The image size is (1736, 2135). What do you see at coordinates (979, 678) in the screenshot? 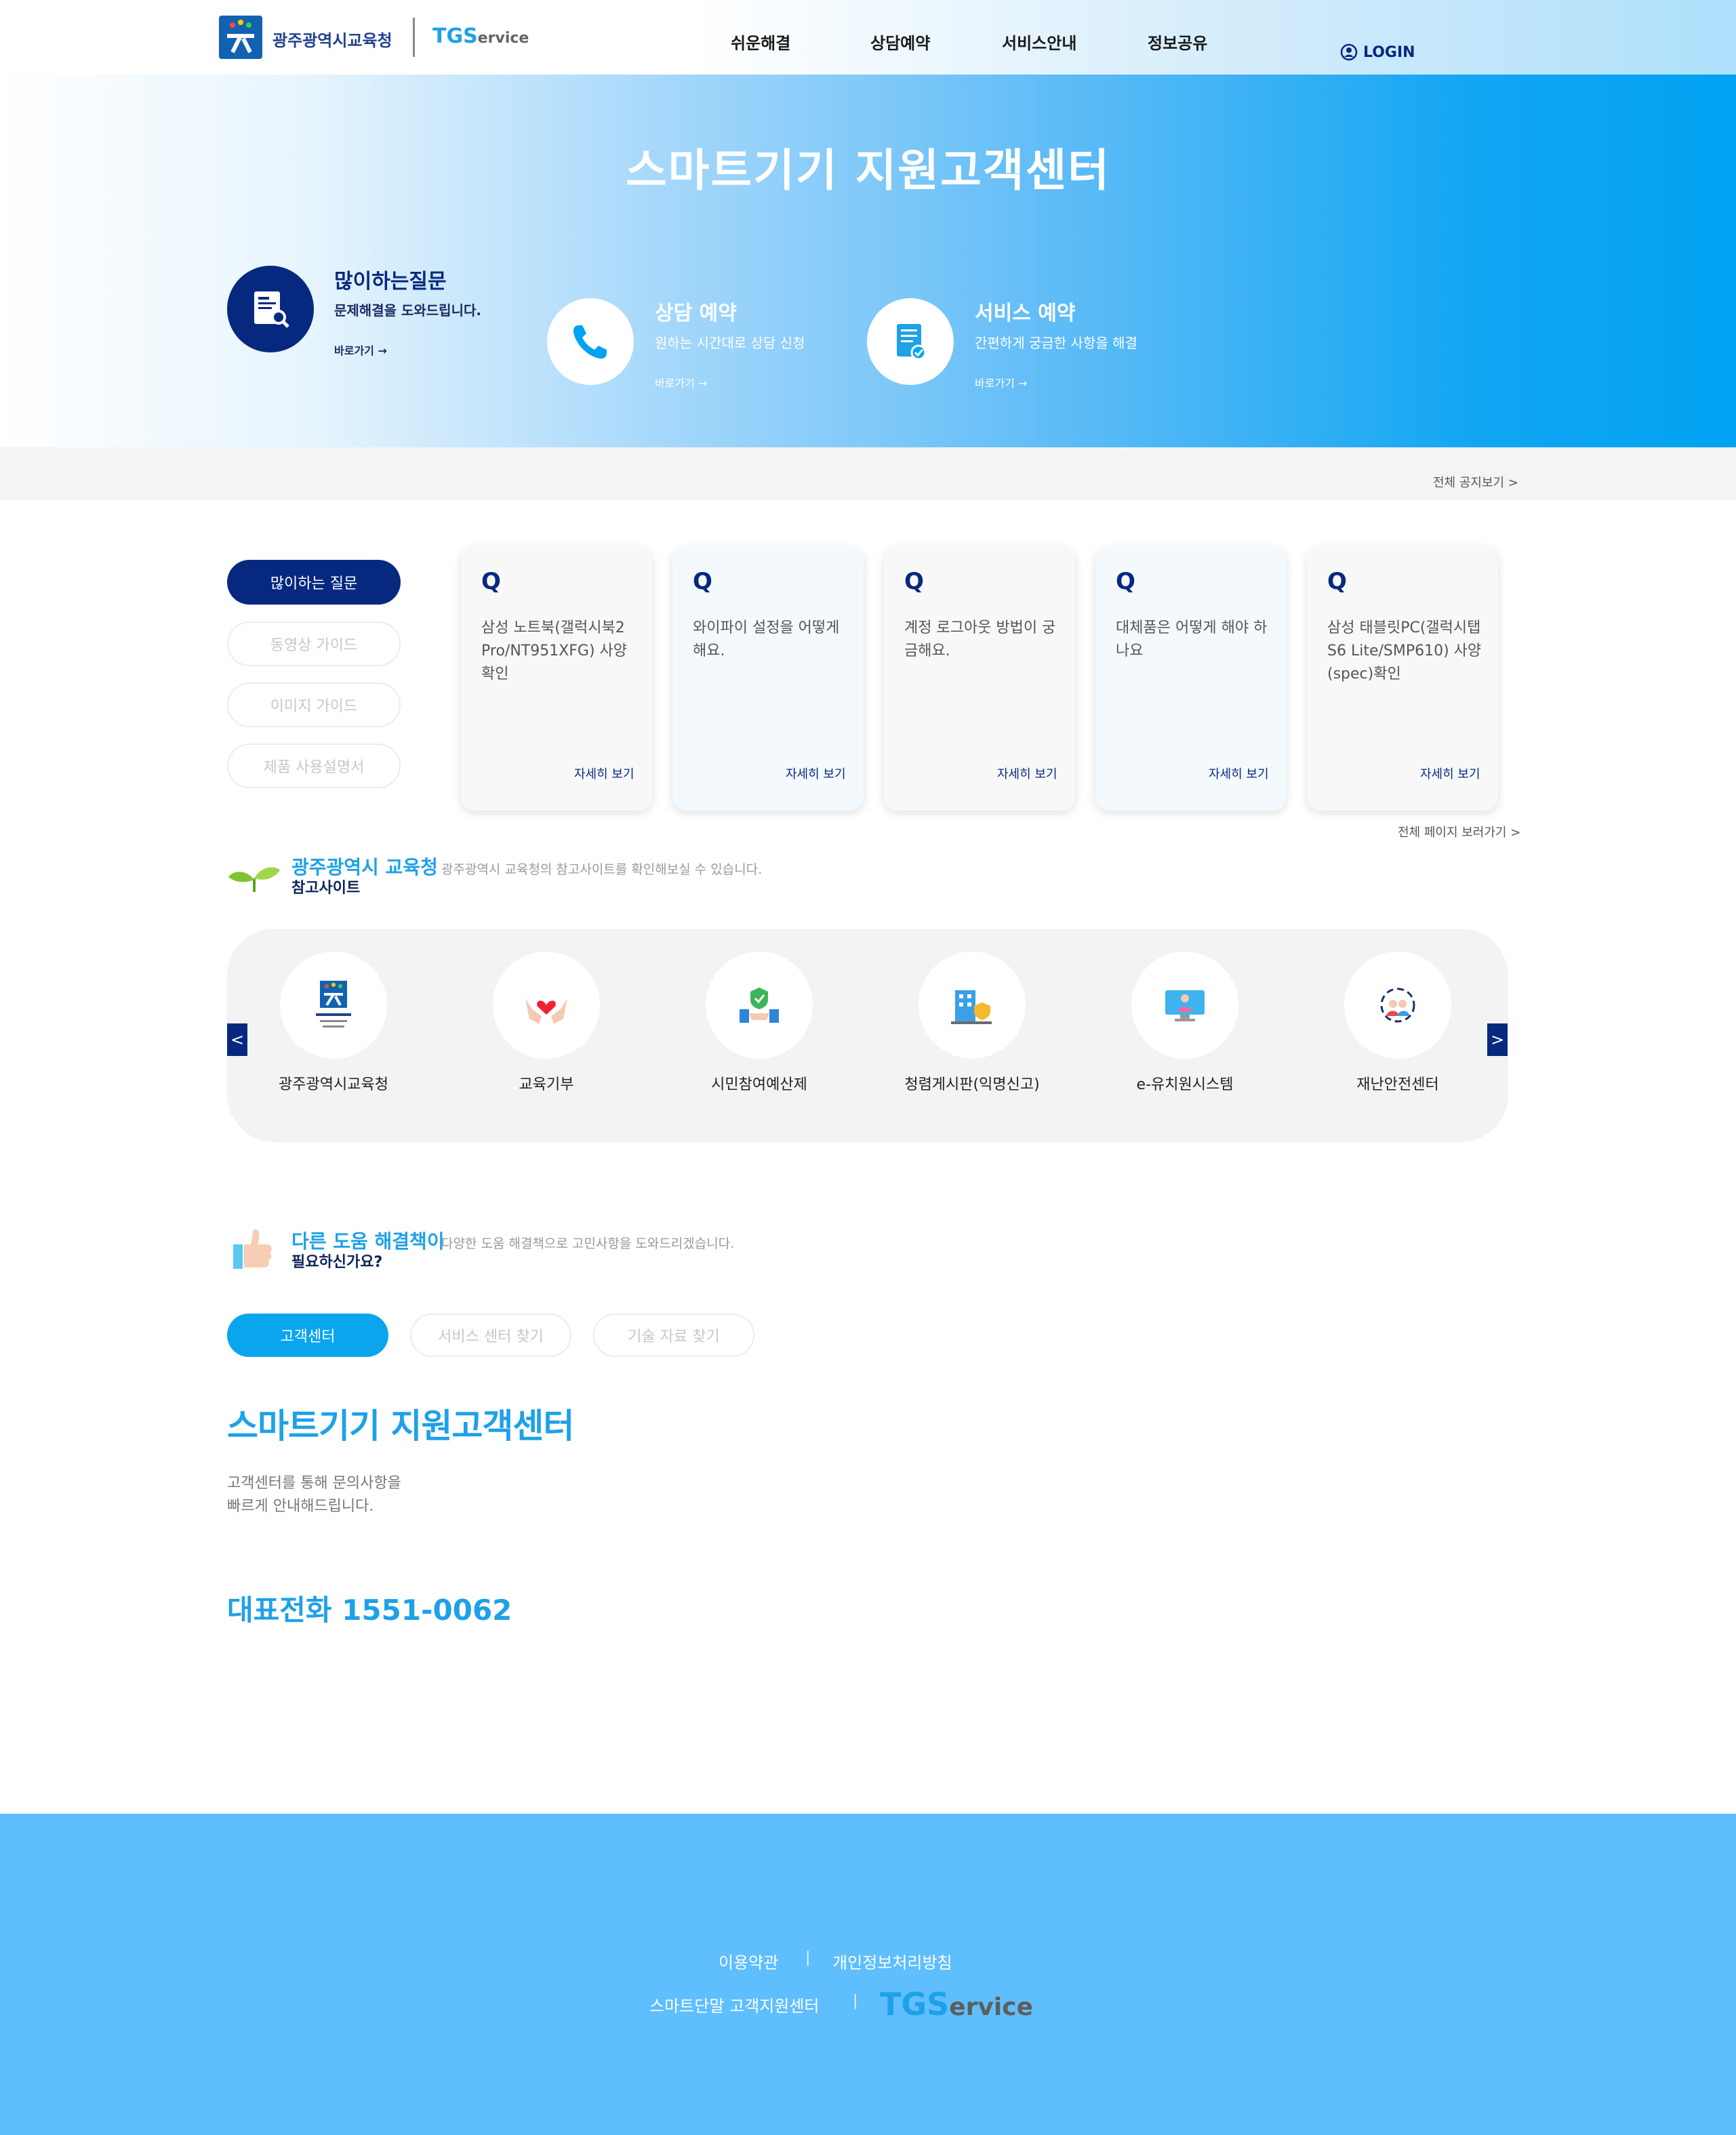
I see `faq-card: Q 계정 로그아웃 방법이 궁금해요. 자세히 보기` at bounding box center [979, 678].